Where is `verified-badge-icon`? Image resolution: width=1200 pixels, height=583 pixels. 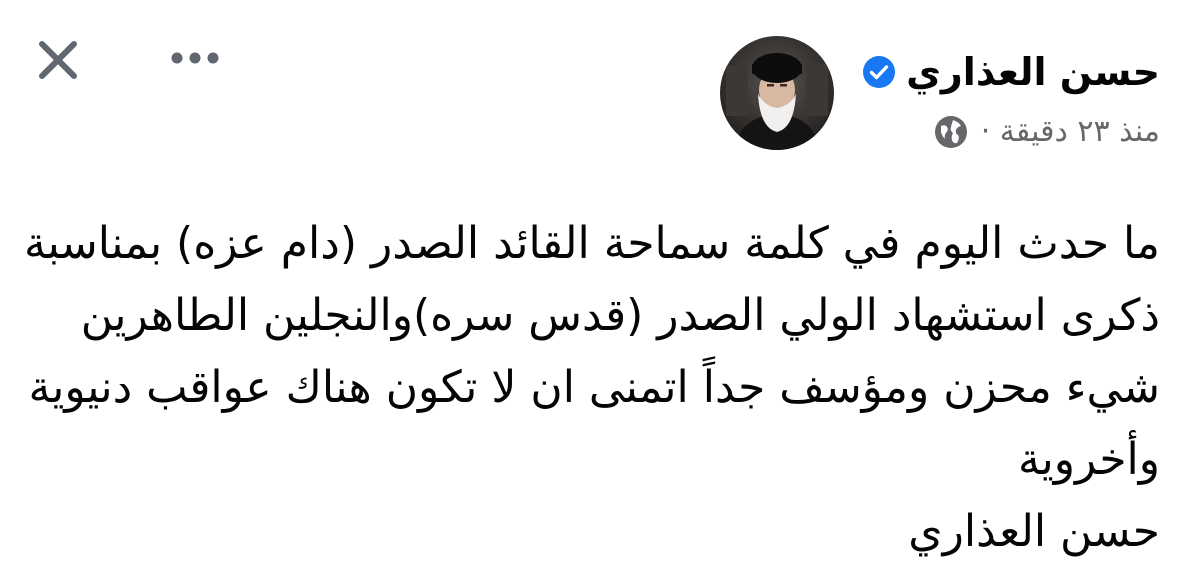
verified-badge-icon is located at coordinates (879, 72).